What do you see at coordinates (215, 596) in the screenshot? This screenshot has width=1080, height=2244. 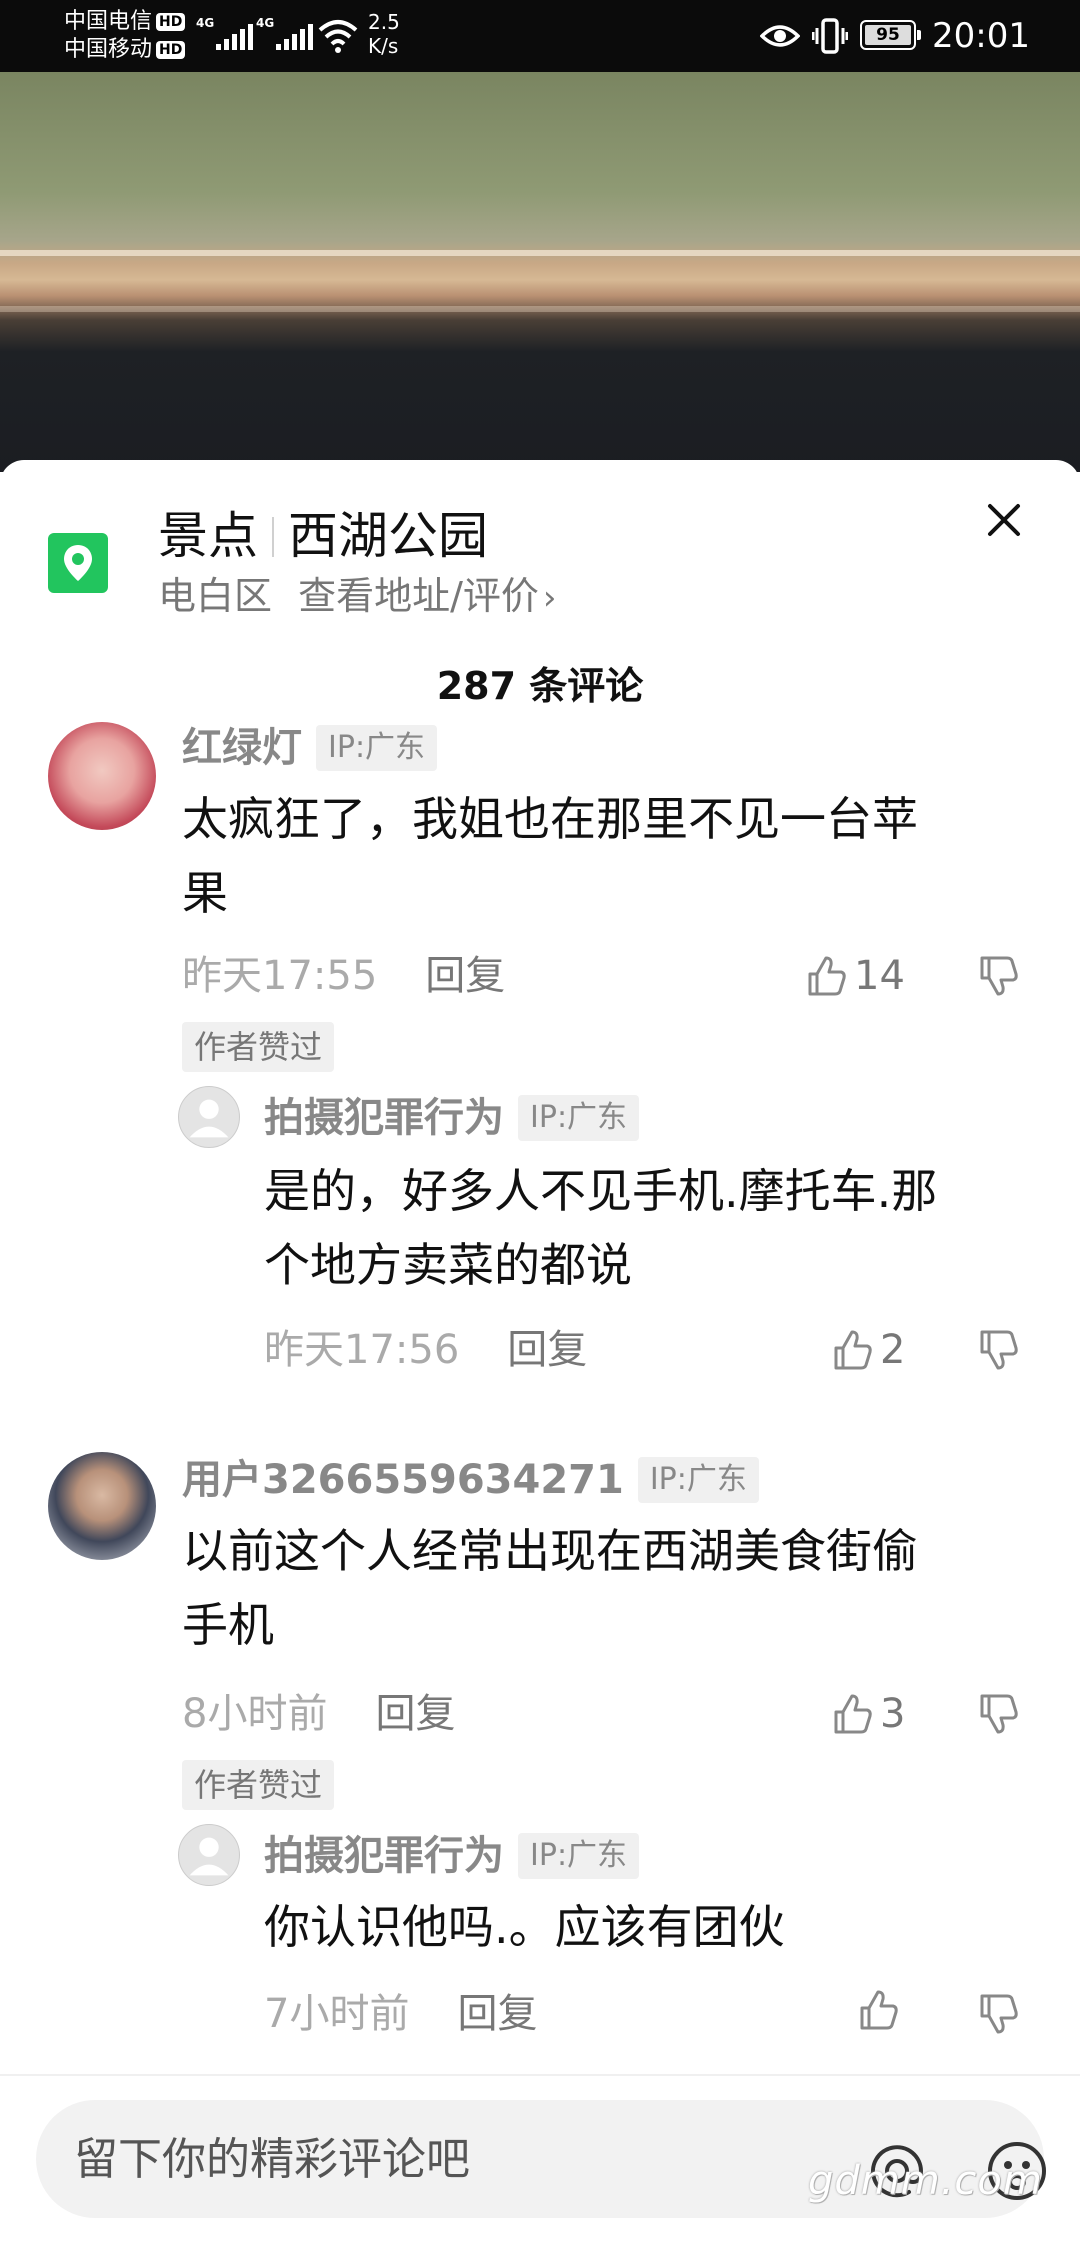 I see `location-district: 电白区` at bounding box center [215, 596].